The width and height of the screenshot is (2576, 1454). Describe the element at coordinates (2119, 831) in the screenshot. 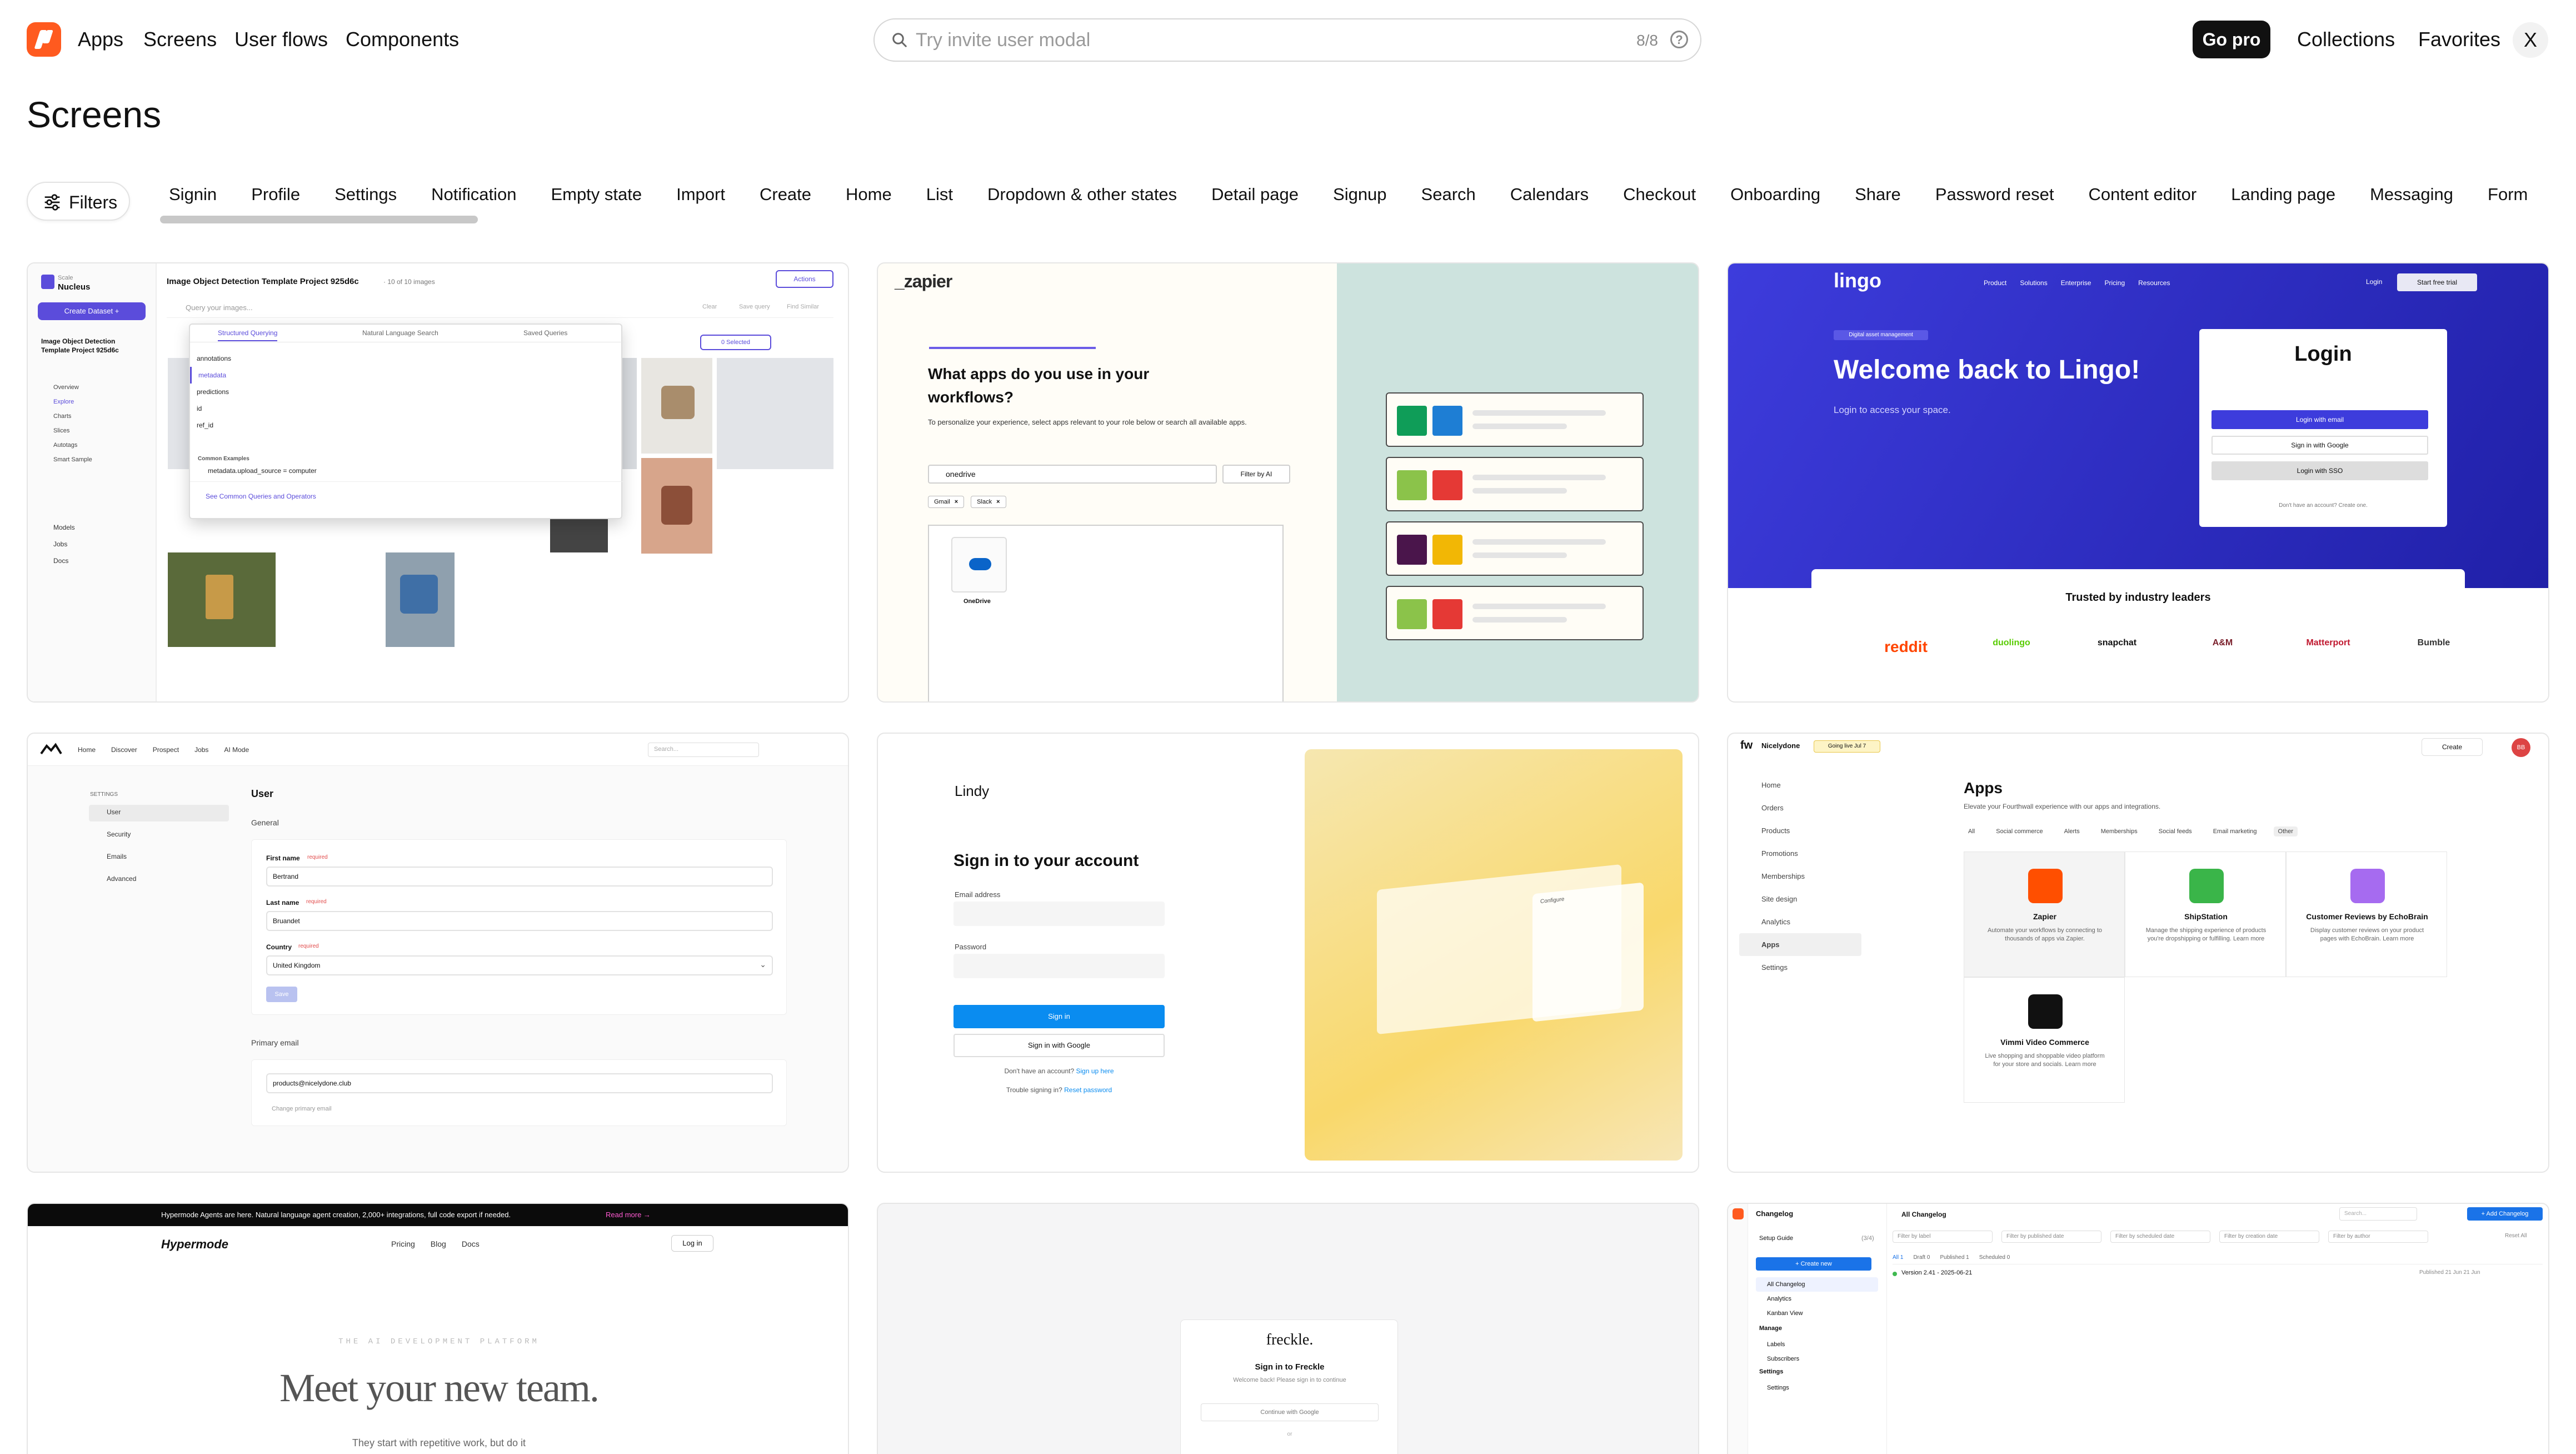

I see `apps-filter-tab: Memberships` at that location.